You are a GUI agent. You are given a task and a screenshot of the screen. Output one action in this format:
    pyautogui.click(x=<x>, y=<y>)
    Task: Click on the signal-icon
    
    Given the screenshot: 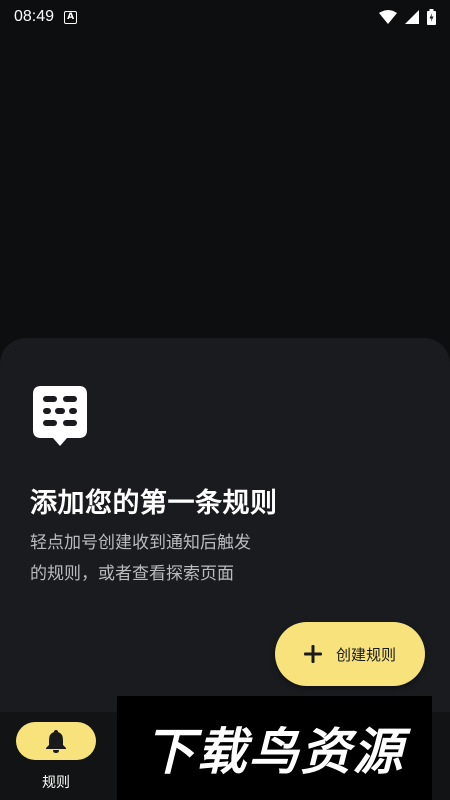 What is the action you would take?
    pyautogui.click(x=412, y=17)
    